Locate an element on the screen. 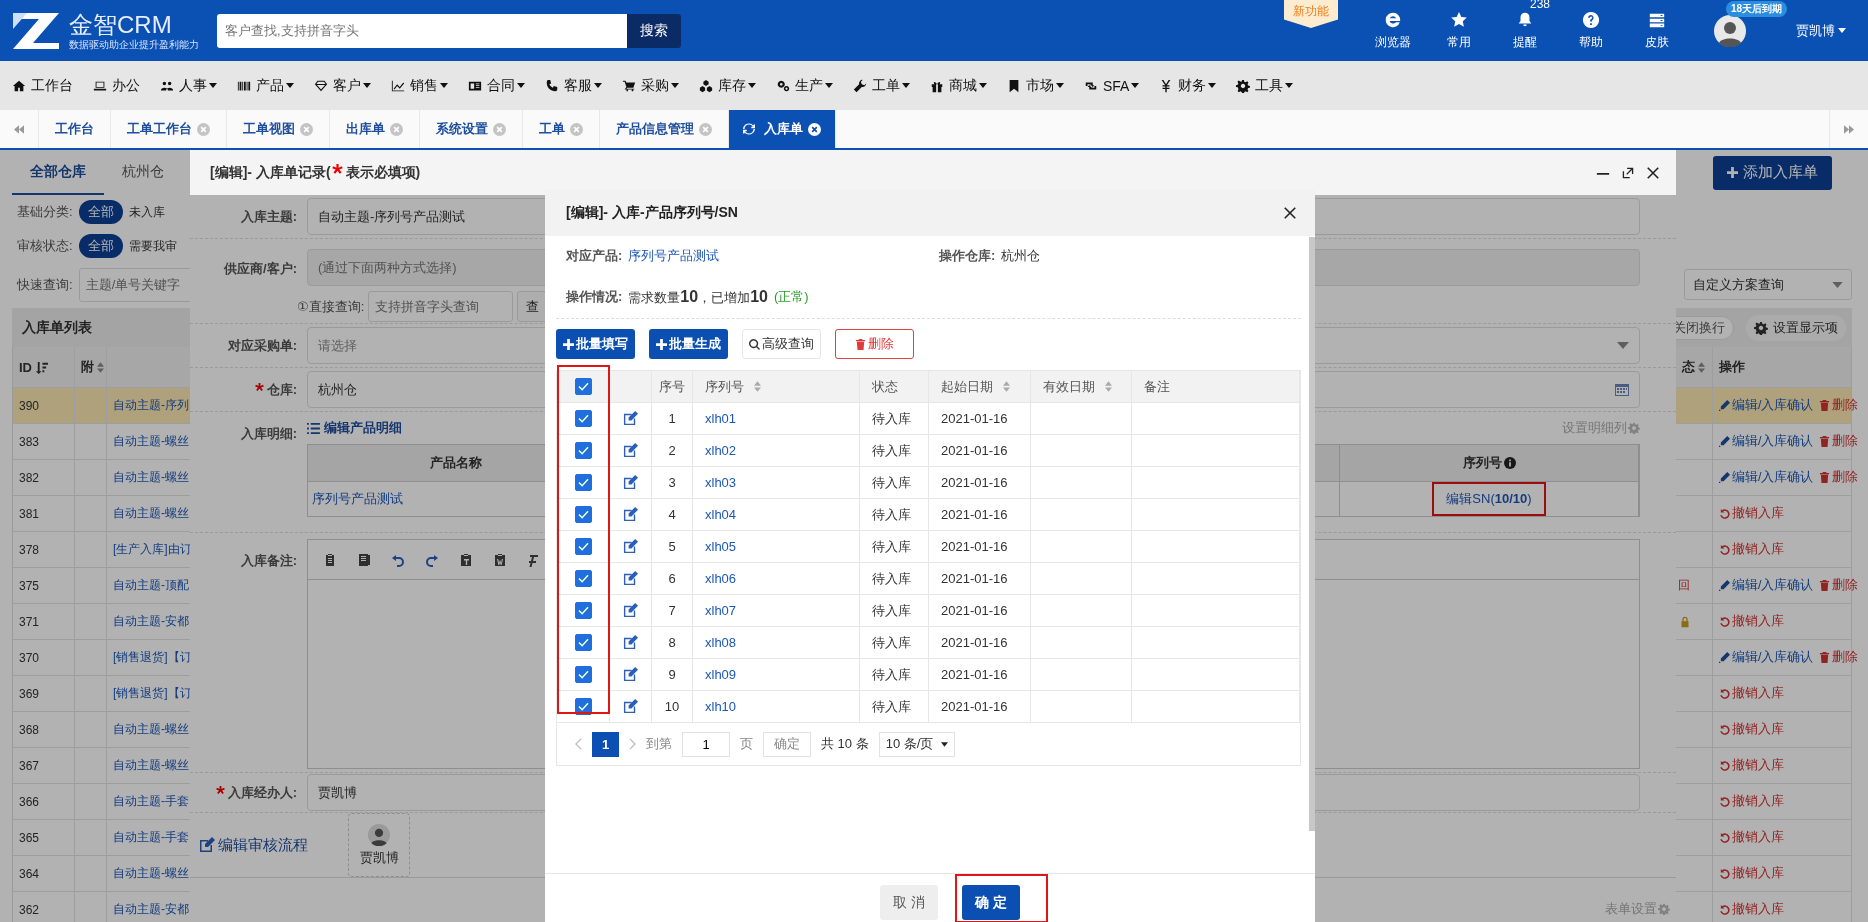 This screenshot has height=922, width=1868. delete-button: 删除 is located at coordinates (874, 344).